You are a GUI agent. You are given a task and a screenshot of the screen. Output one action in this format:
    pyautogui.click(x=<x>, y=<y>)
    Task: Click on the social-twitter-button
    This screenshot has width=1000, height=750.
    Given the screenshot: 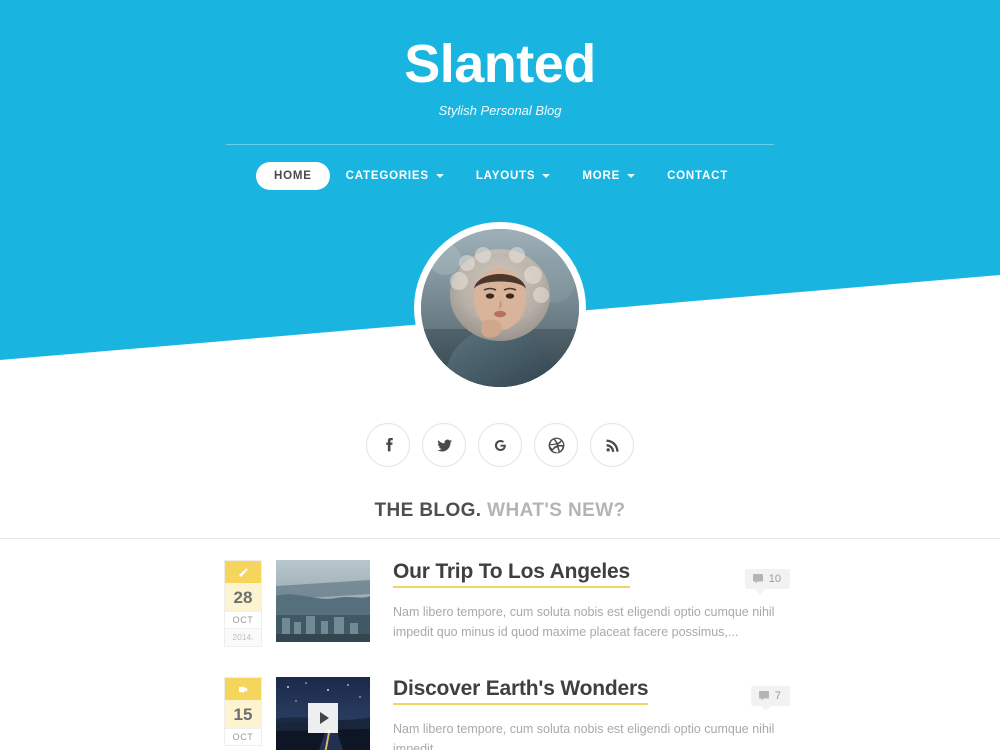 What is the action you would take?
    pyautogui.click(x=444, y=445)
    